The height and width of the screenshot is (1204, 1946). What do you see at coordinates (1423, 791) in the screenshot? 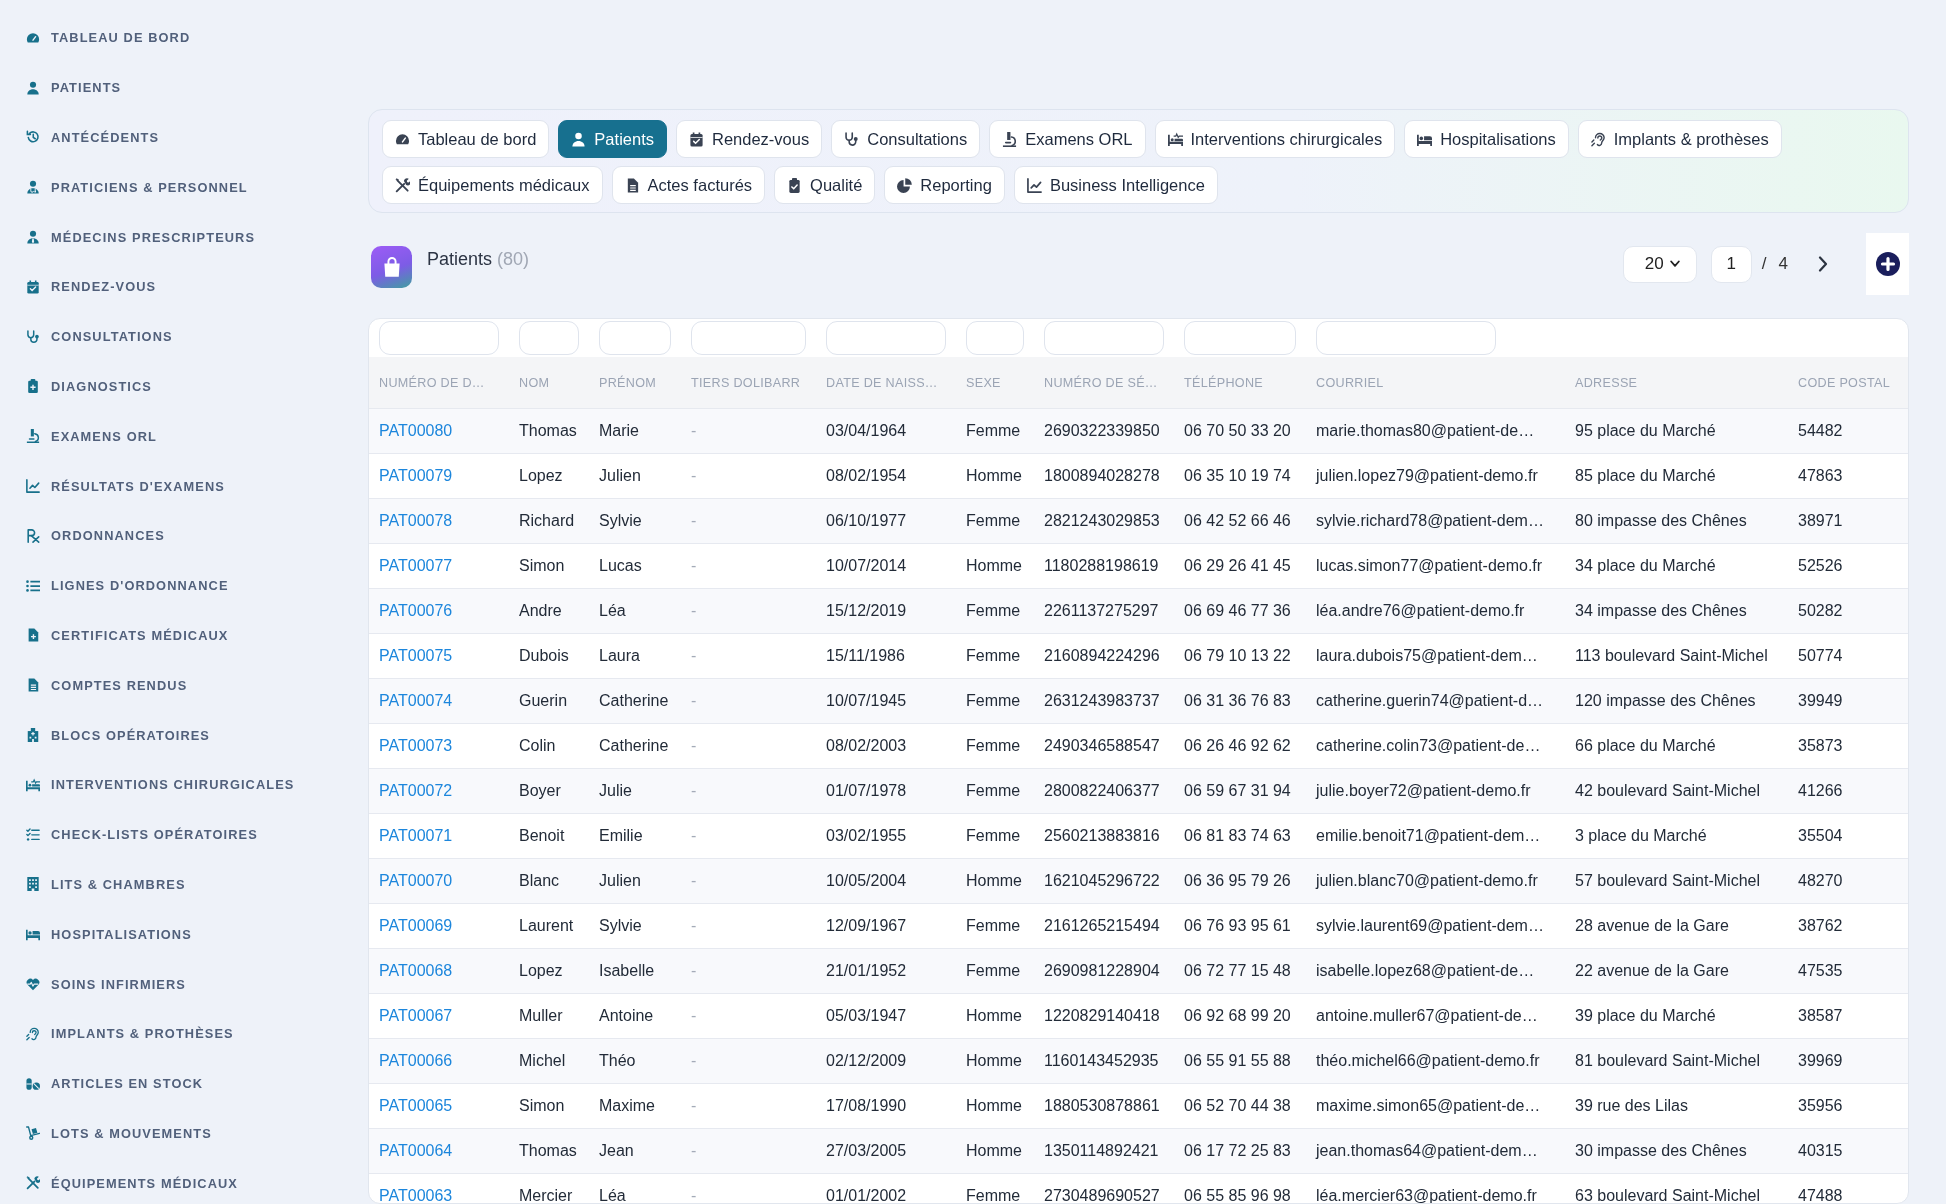
I see `table-cell-text: julie.boyer72@patient-demo.fr` at bounding box center [1423, 791].